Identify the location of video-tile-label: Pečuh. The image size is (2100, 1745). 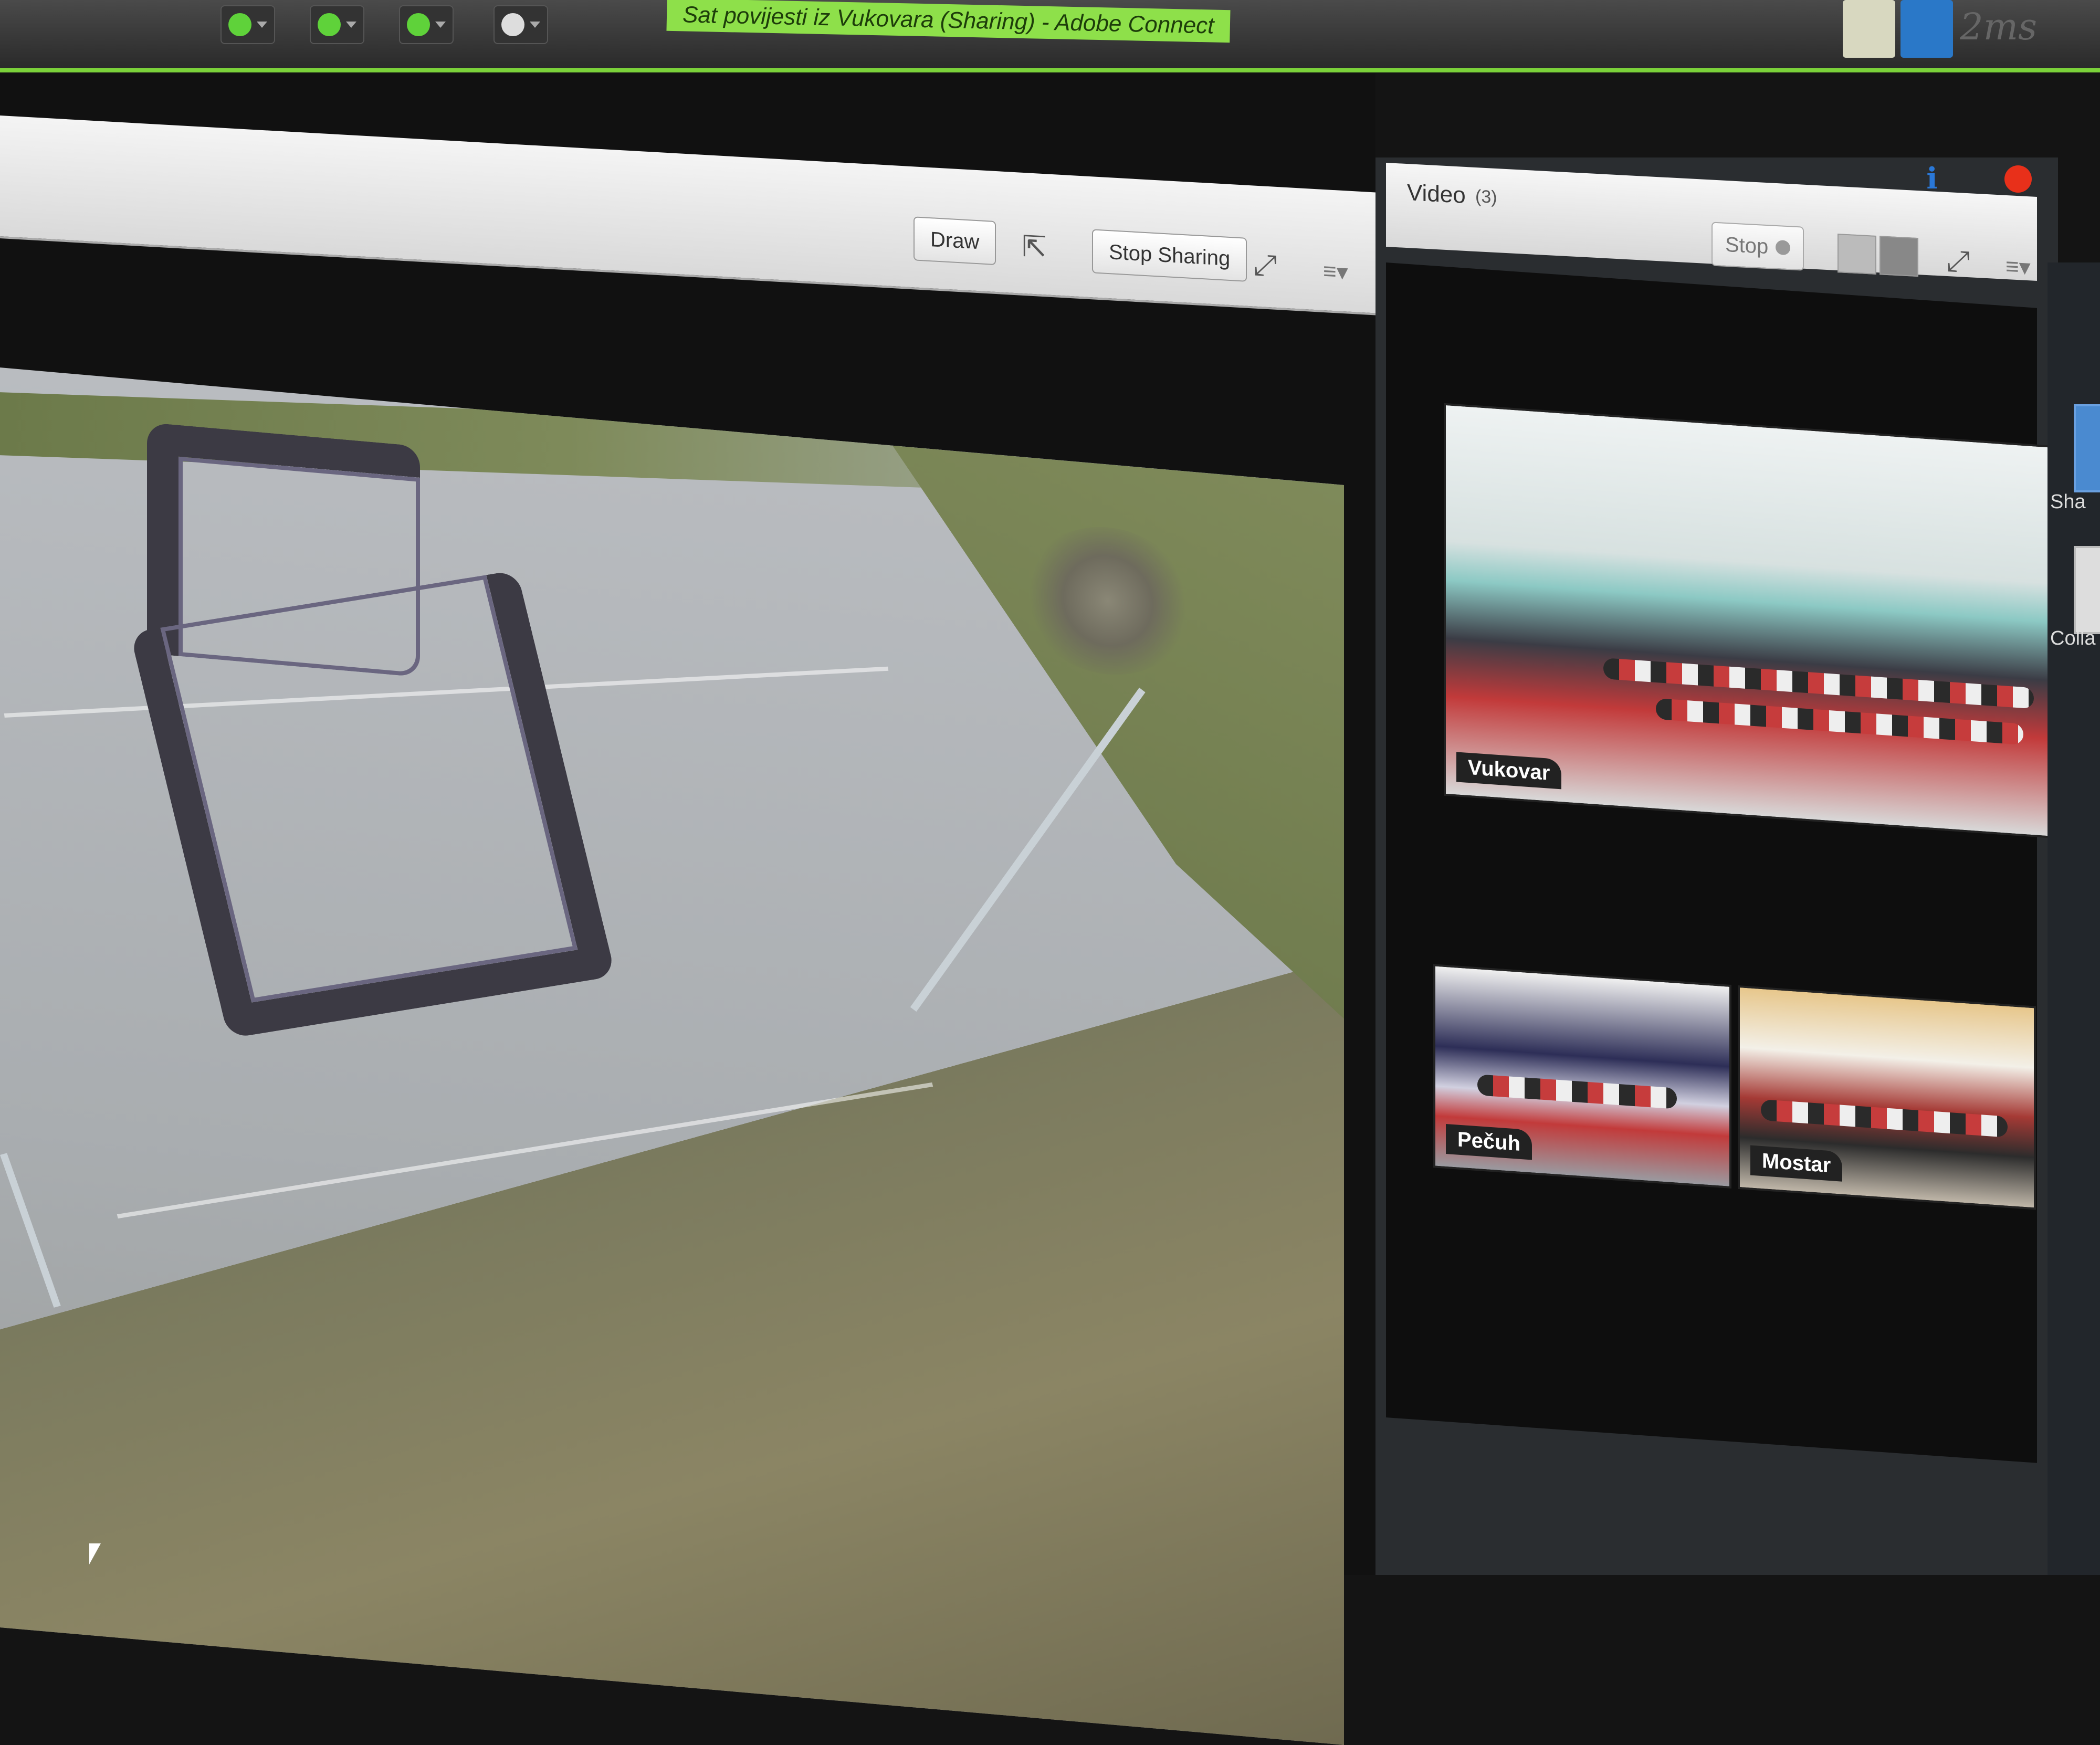
(1489, 1141).